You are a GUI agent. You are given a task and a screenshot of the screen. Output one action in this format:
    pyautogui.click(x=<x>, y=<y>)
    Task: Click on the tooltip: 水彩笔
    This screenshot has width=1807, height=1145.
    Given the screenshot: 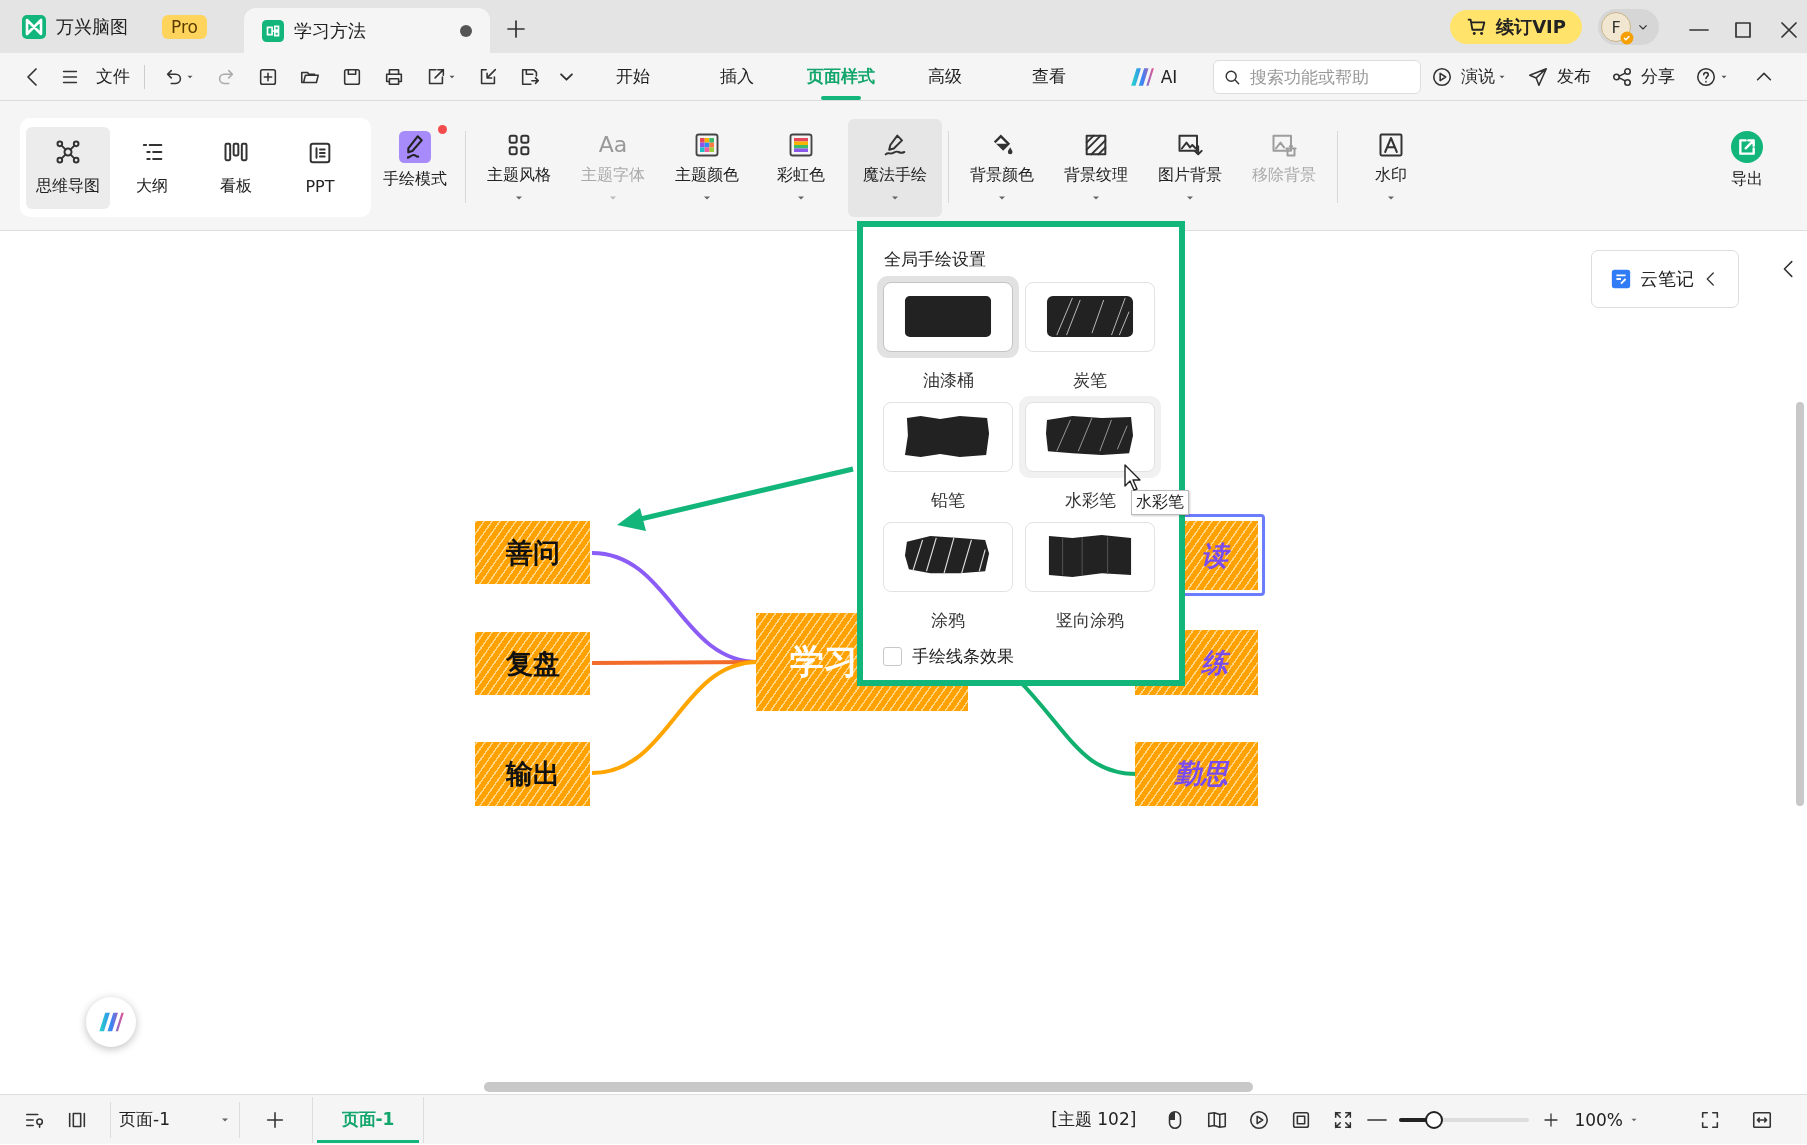 What is the action you would take?
    pyautogui.click(x=1160, y=502)
    